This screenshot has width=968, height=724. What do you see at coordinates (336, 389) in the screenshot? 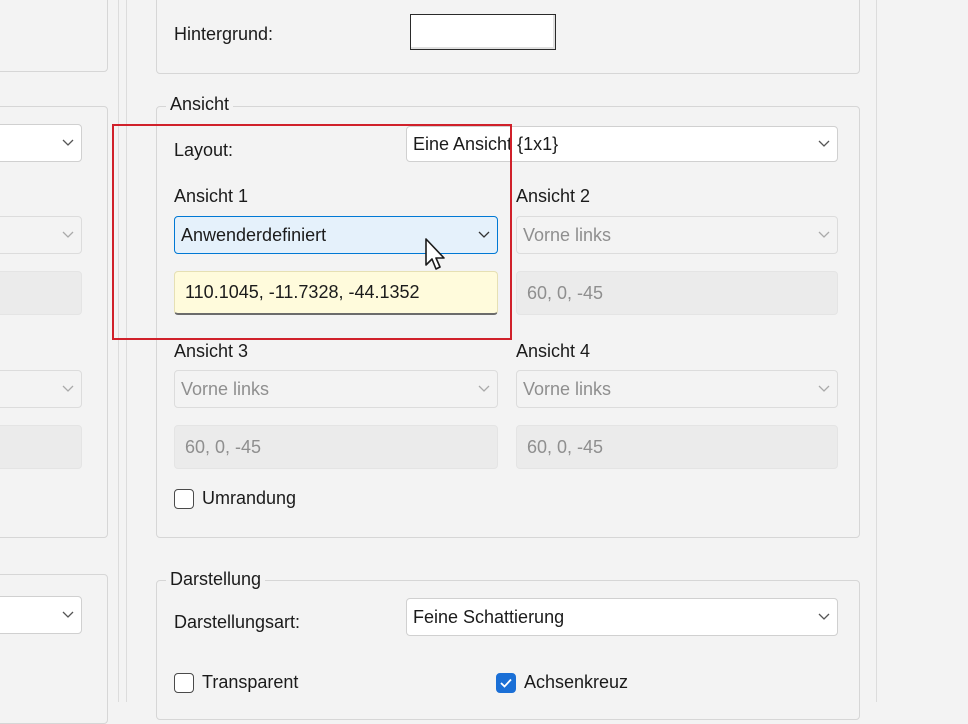
I see `view3-select: Vorne links` at bounding box center [336, 389].